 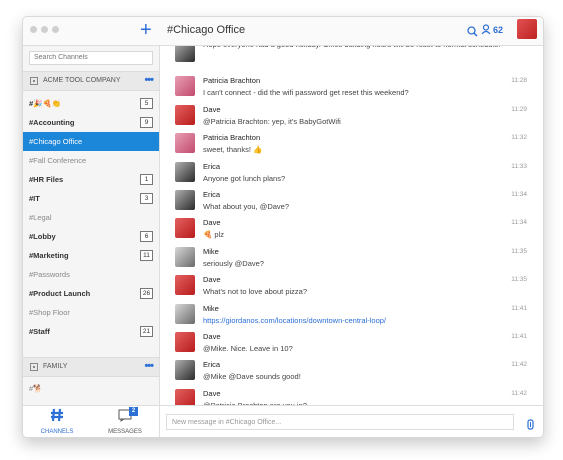 I want to click on messages-tab-label: MESSAGES, so click(x=125, y=432).